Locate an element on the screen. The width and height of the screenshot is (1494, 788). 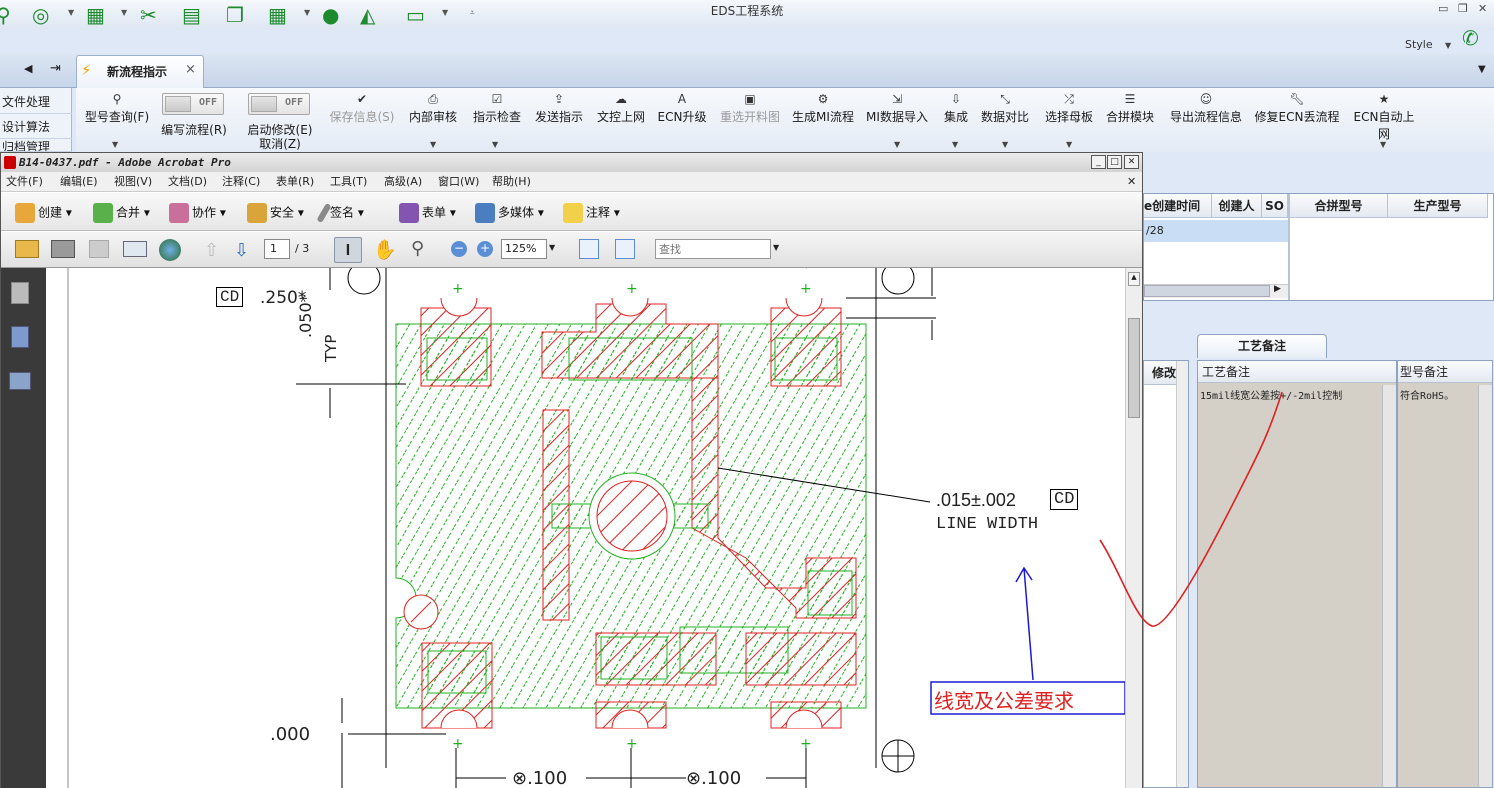
multimedia-button: 多媒体 ▾ is located at coordinates (509, 213).